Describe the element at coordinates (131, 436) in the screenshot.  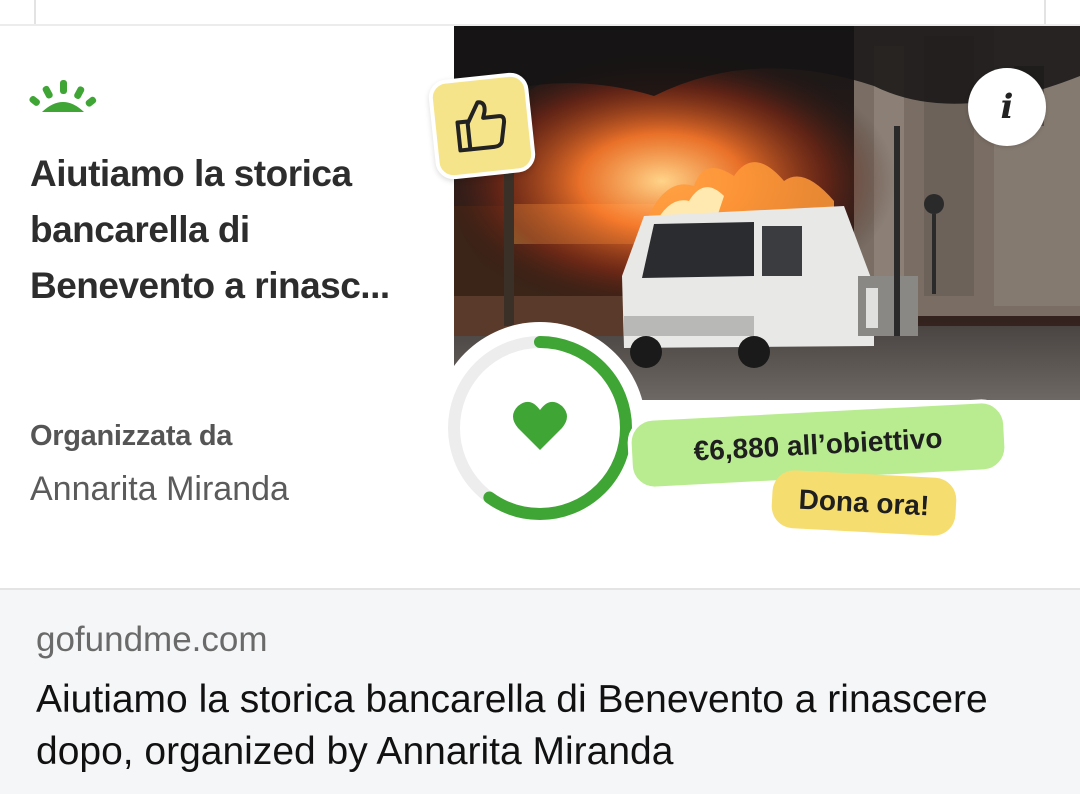
I see `organizer-label: Organizzata da` at that location.